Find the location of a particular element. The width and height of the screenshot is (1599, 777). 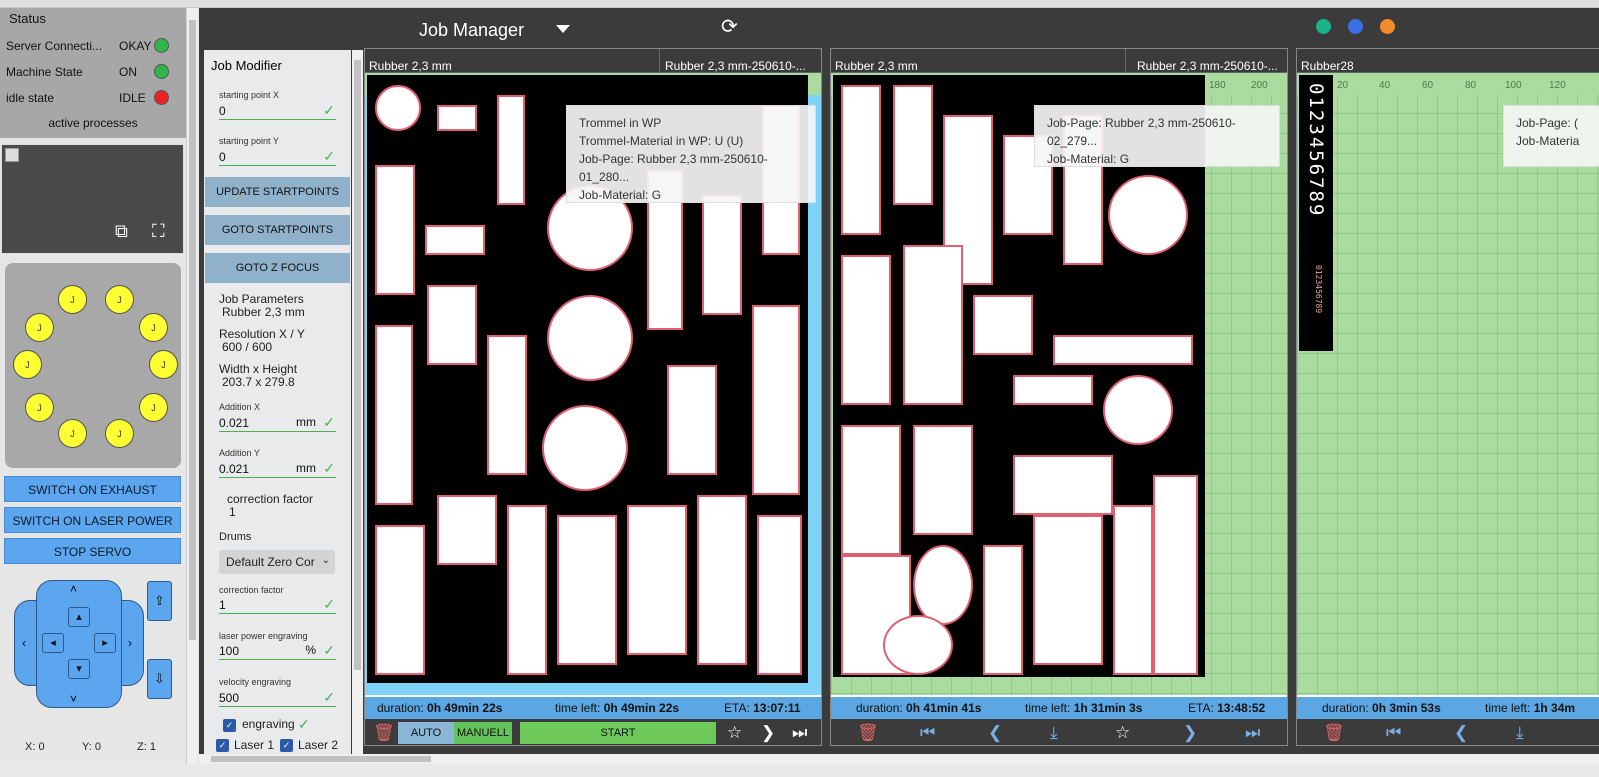

status-value: OKAY is located at coordinates (135, 46).